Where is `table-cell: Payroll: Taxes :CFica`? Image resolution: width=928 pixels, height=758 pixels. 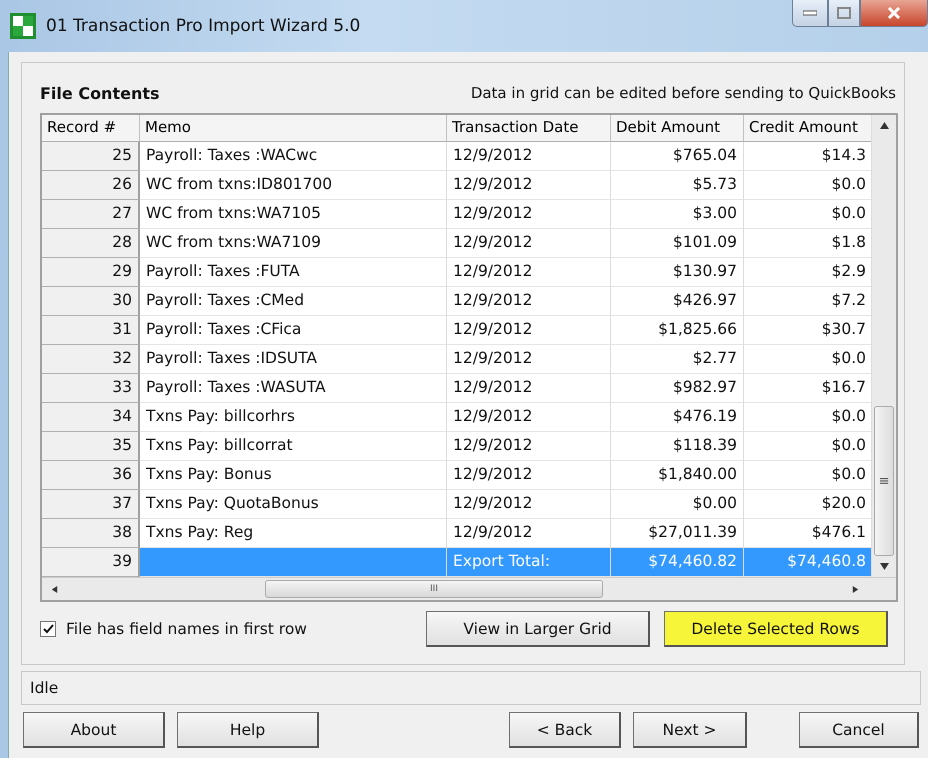 table-cell: Payroll: Taxes :CFica is located at coordinates (293, 330).